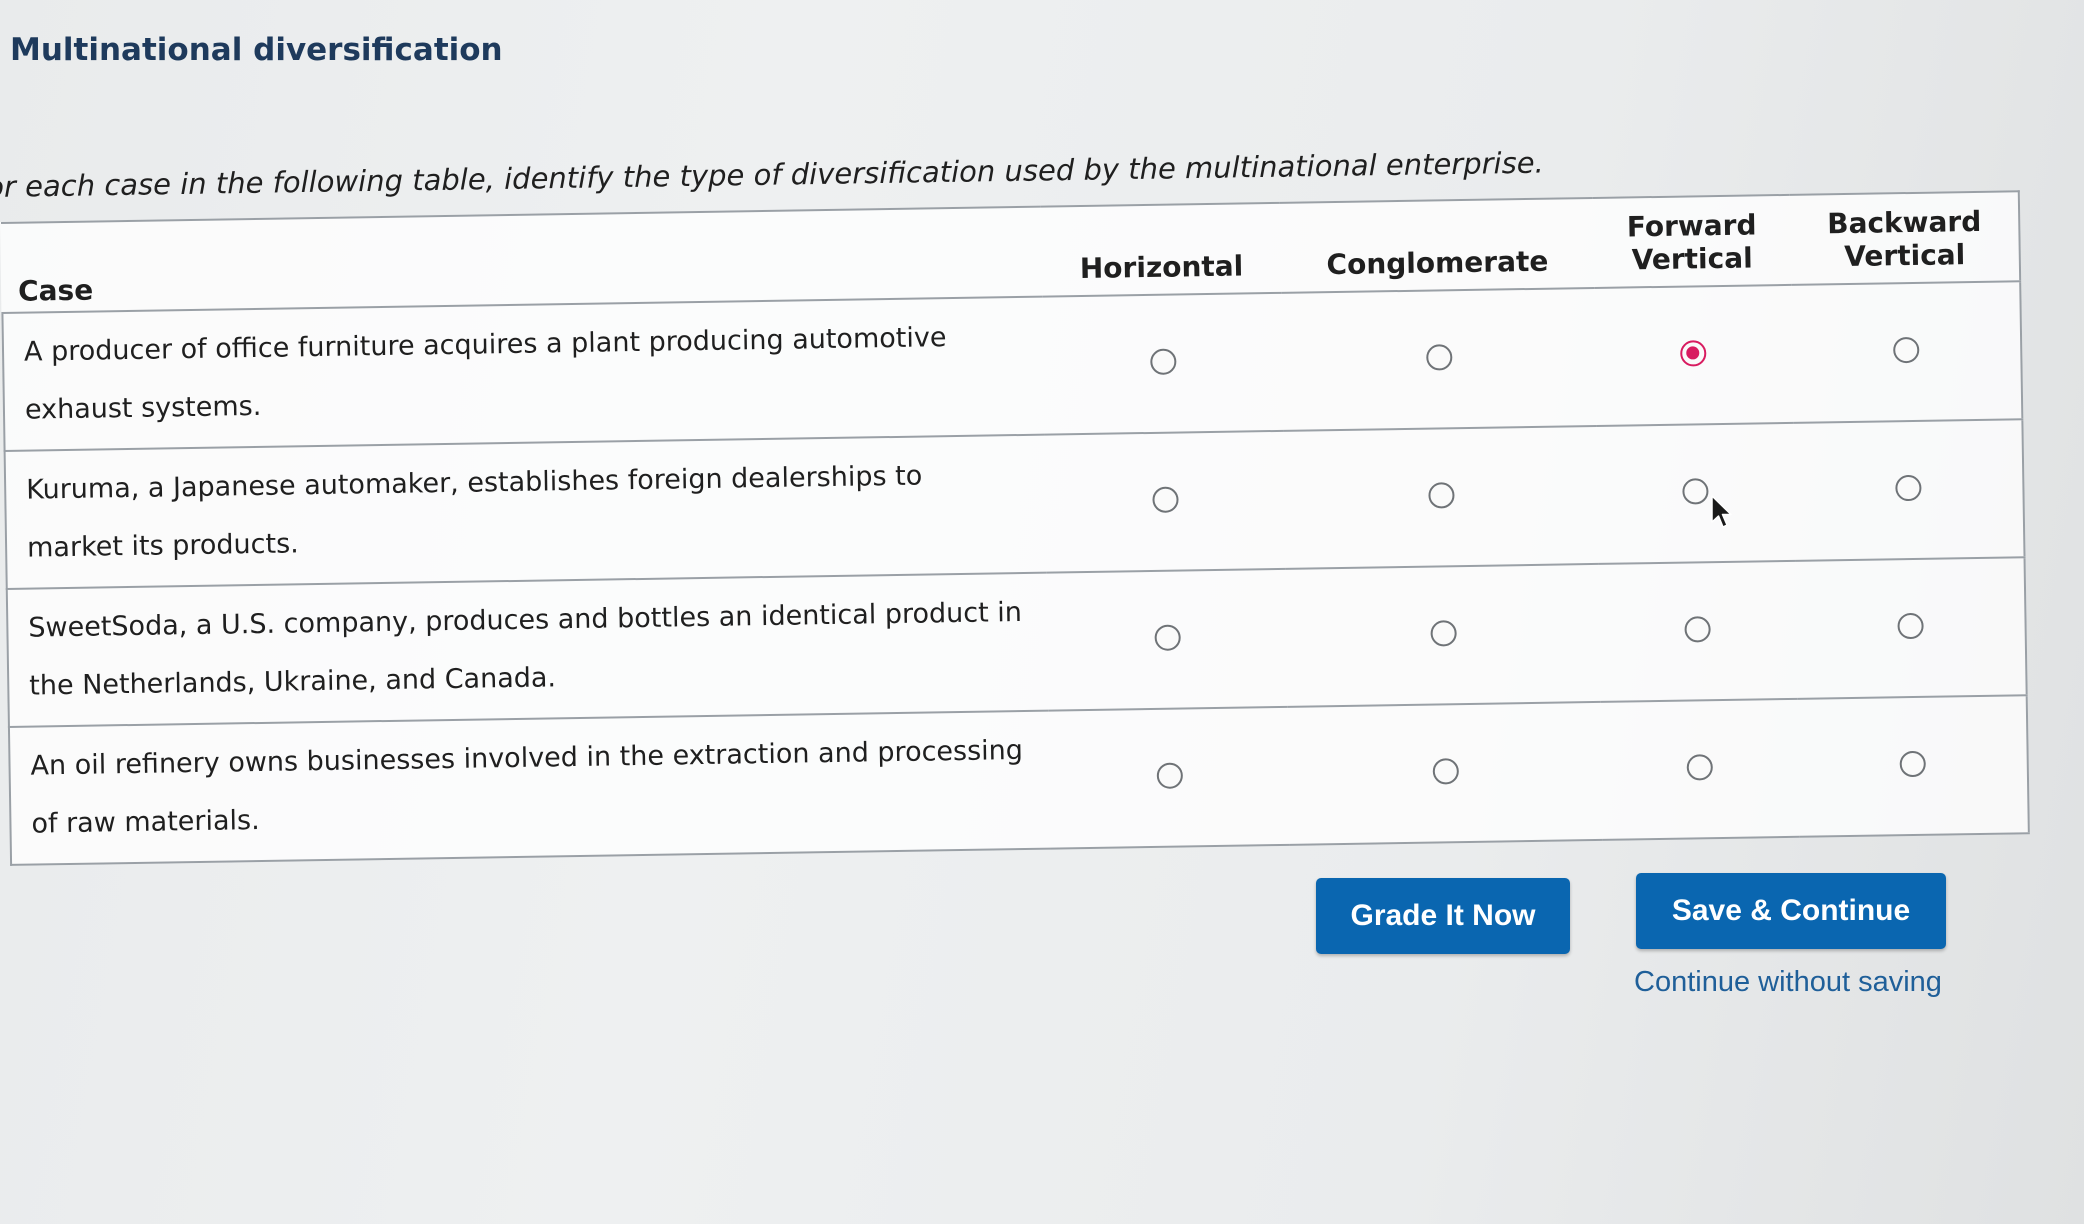 This screenshot has width=2084, height=1224. I want to click on radio-row3-conglomerate, so click(1443, 633).